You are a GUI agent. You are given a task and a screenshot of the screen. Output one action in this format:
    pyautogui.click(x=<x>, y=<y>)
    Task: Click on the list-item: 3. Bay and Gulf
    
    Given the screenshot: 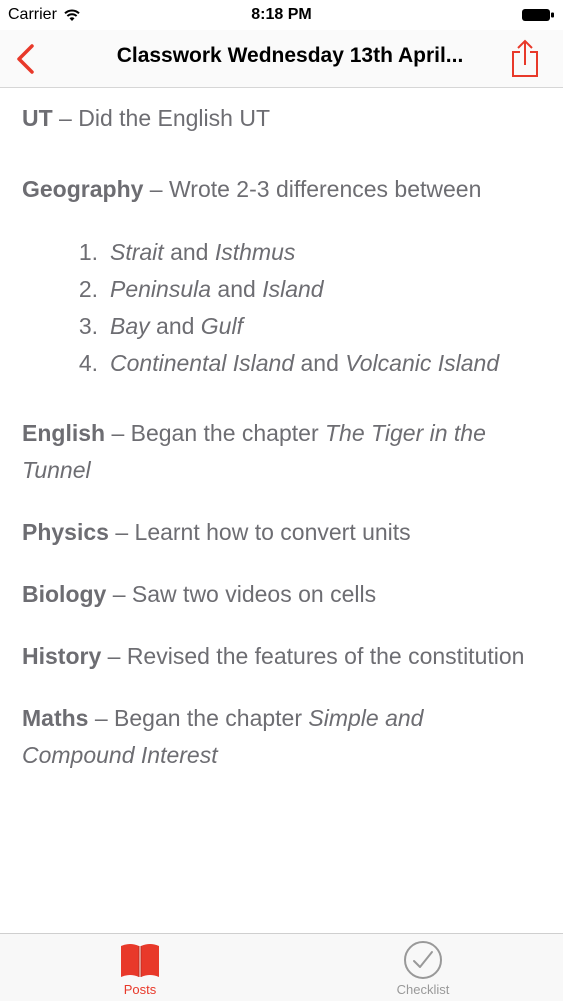 What is the action you would take?
    pyautogui.click(x=282, y=326)
    